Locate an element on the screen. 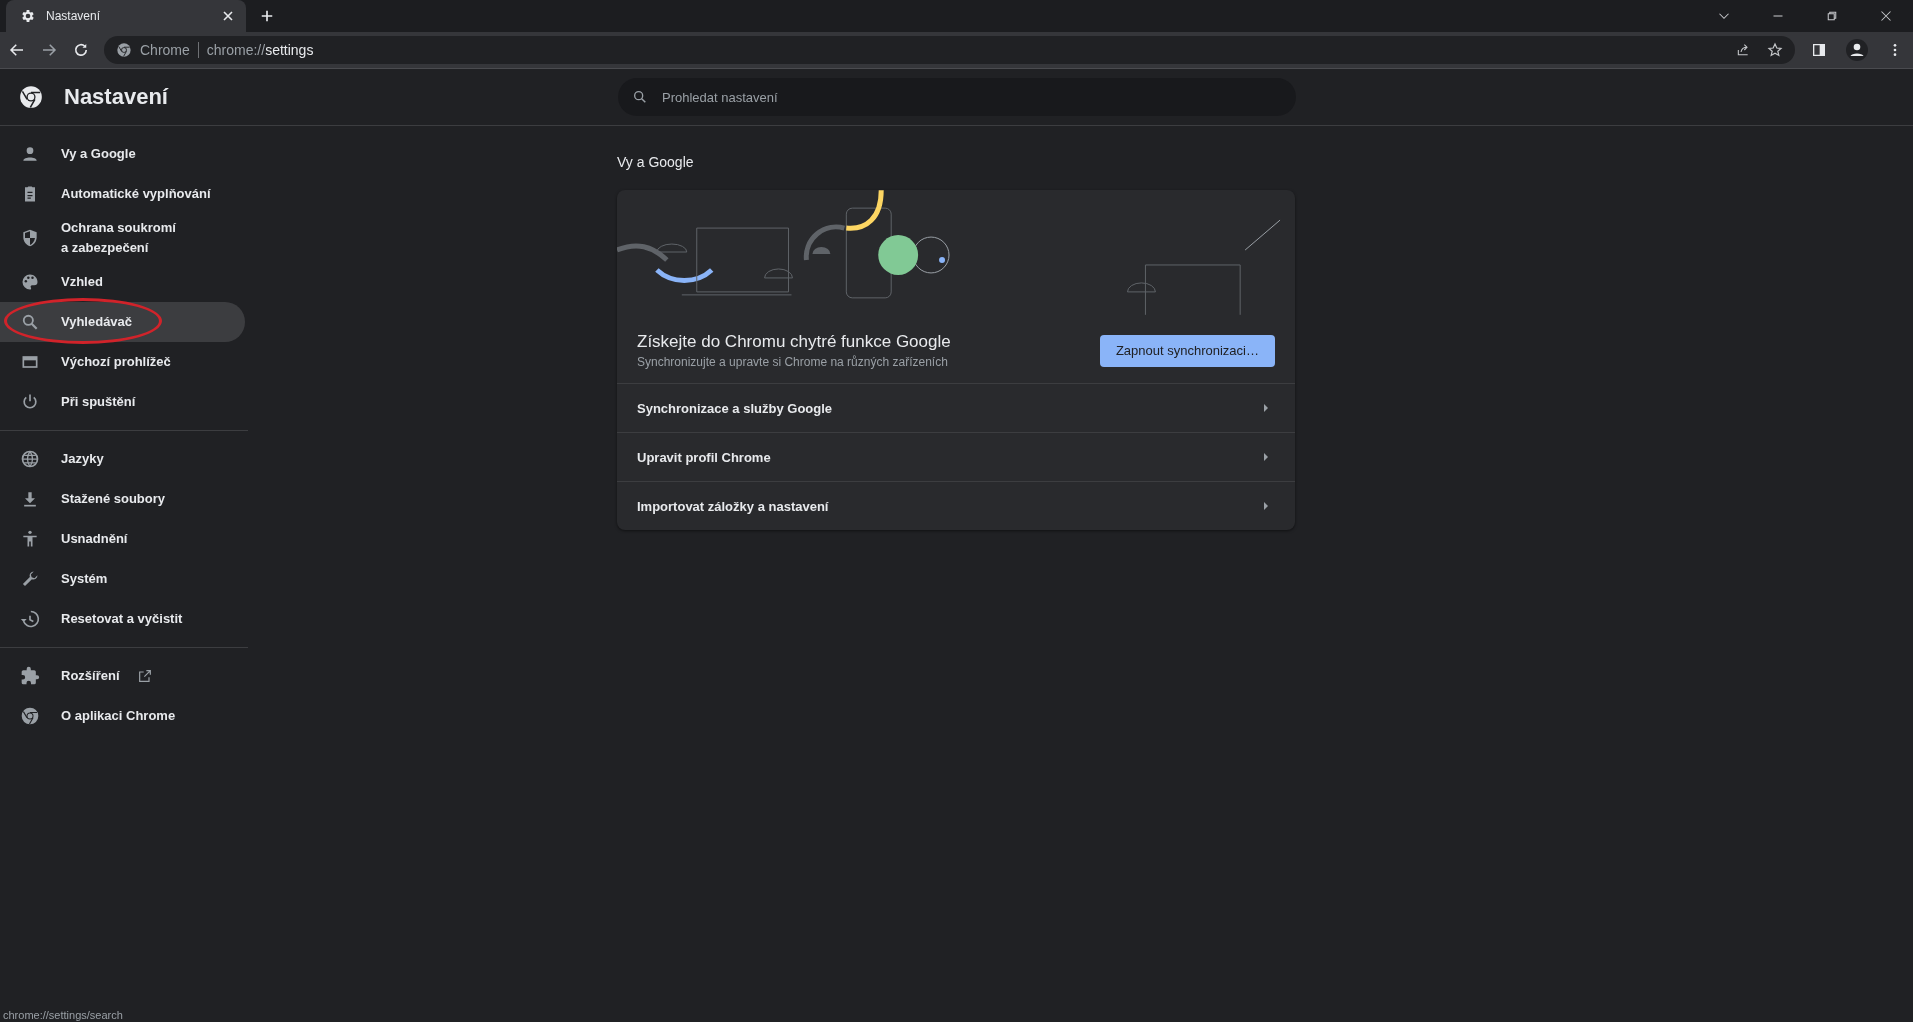 The height and width of the screenshot is (1022, 1913). shield-icon is located at coordinates (30, 238).